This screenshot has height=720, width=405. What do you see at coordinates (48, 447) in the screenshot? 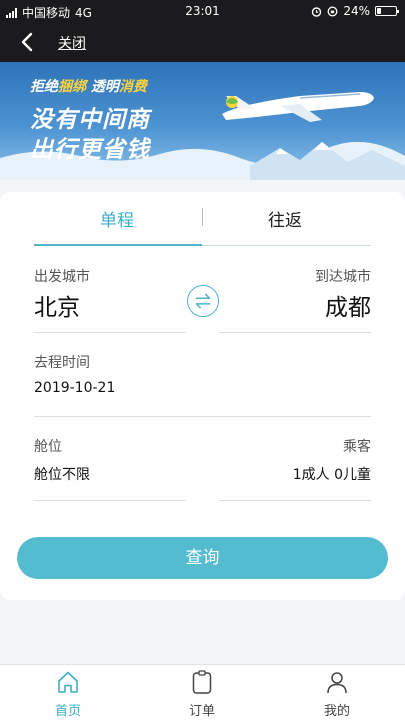
I see `cabin-label: 舱位` at bounding box center [48, 447].